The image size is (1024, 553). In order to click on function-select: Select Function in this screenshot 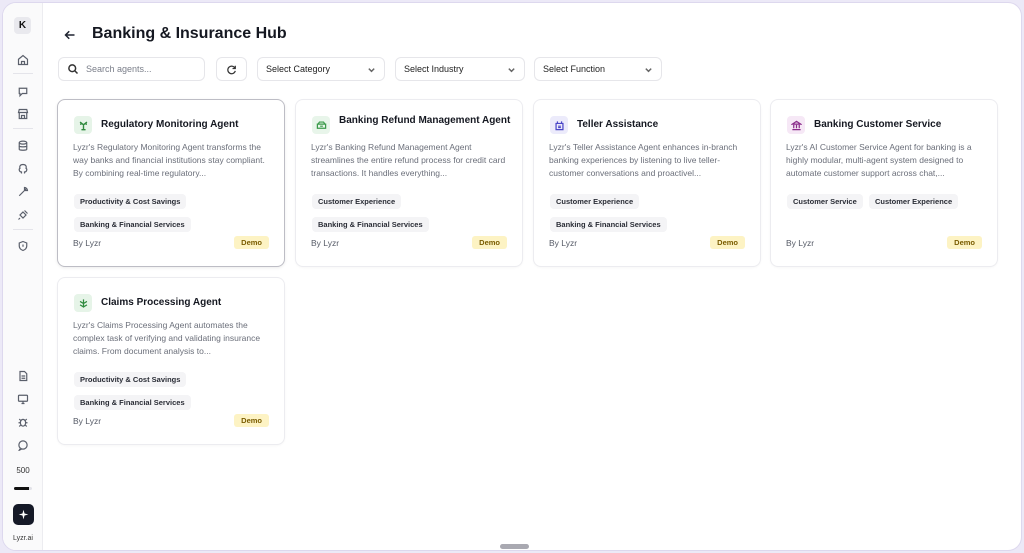, I will do `click(598, 69)`.